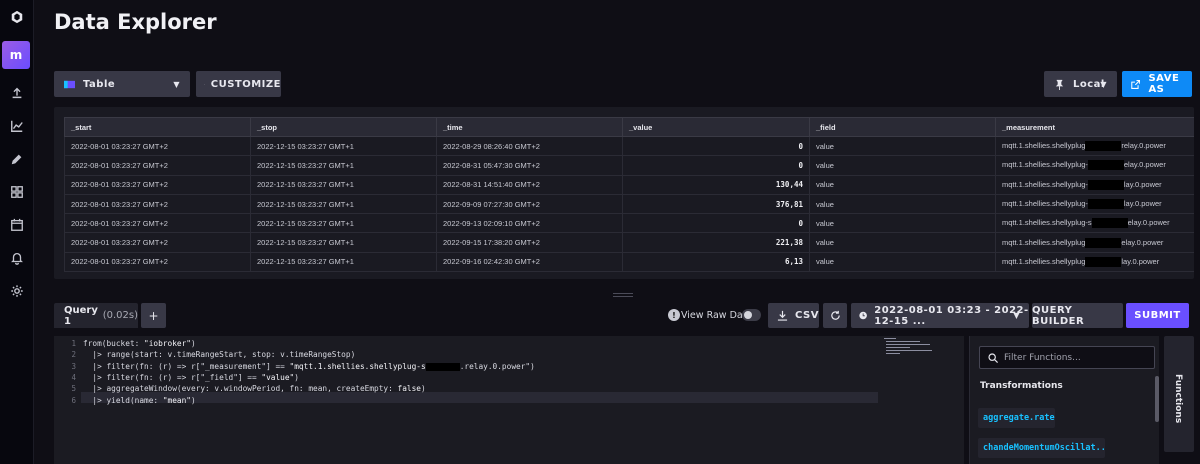 The height and width of the screenshot is (464, 1200). Describe the element at coordinates (17, 126) in the screenshot. I see `graph-icon` at that location.